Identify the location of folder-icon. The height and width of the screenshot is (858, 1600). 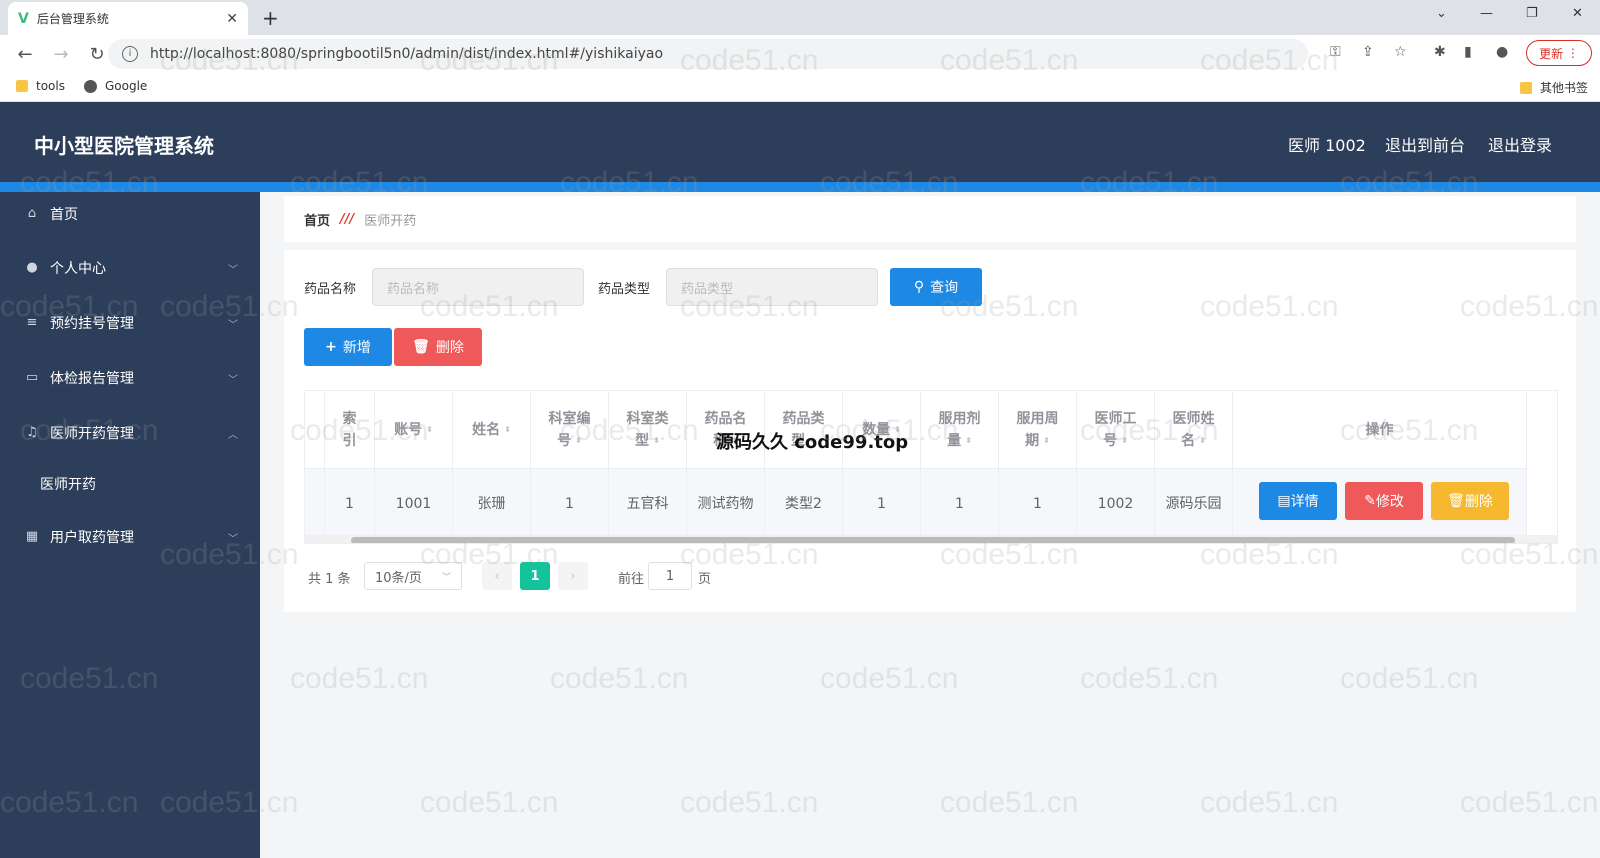
(22, 86).